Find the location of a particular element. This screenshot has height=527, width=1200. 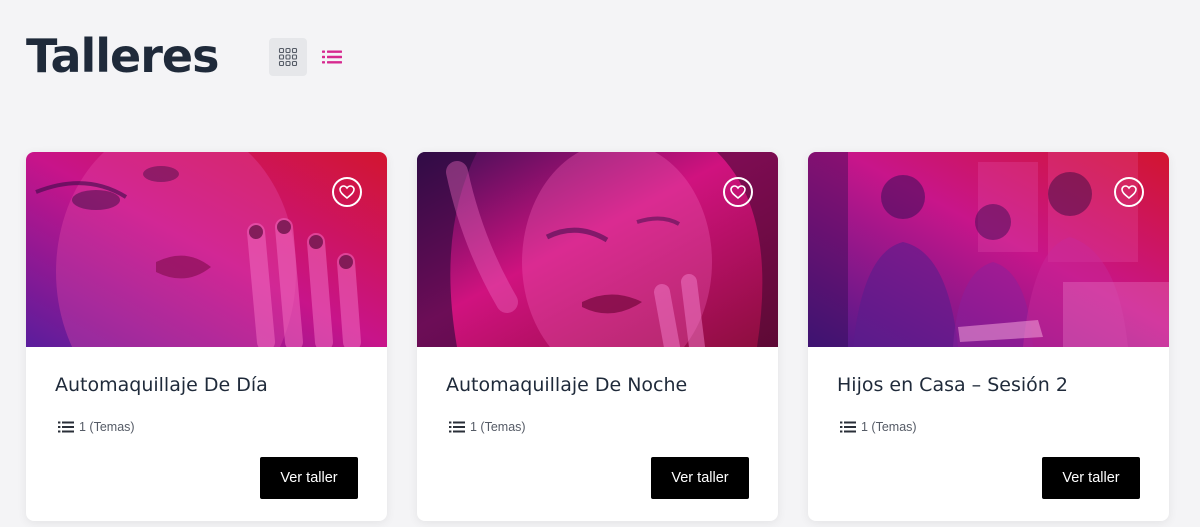

card-title: Automaquillaje De Día is located at coordinates (161, 385).